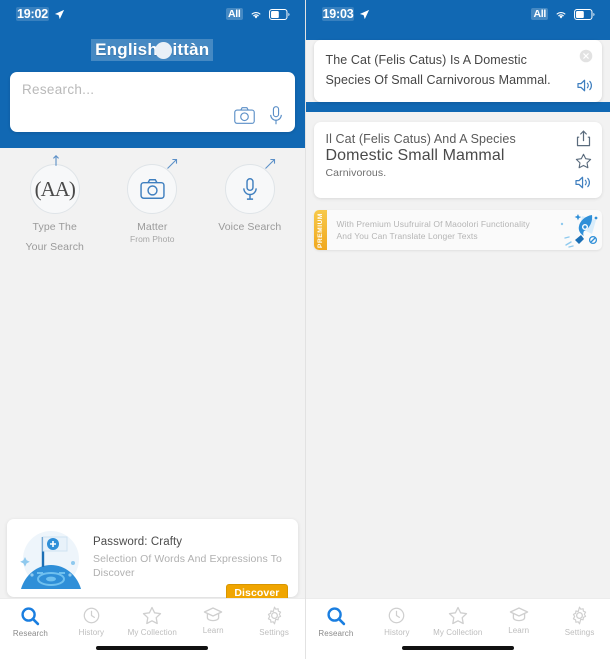 The image size is (610, 659). Describe the element at coordinates (152, 239) in the screenshot. I see `action-photo-sublabel: From Photo` at that location.